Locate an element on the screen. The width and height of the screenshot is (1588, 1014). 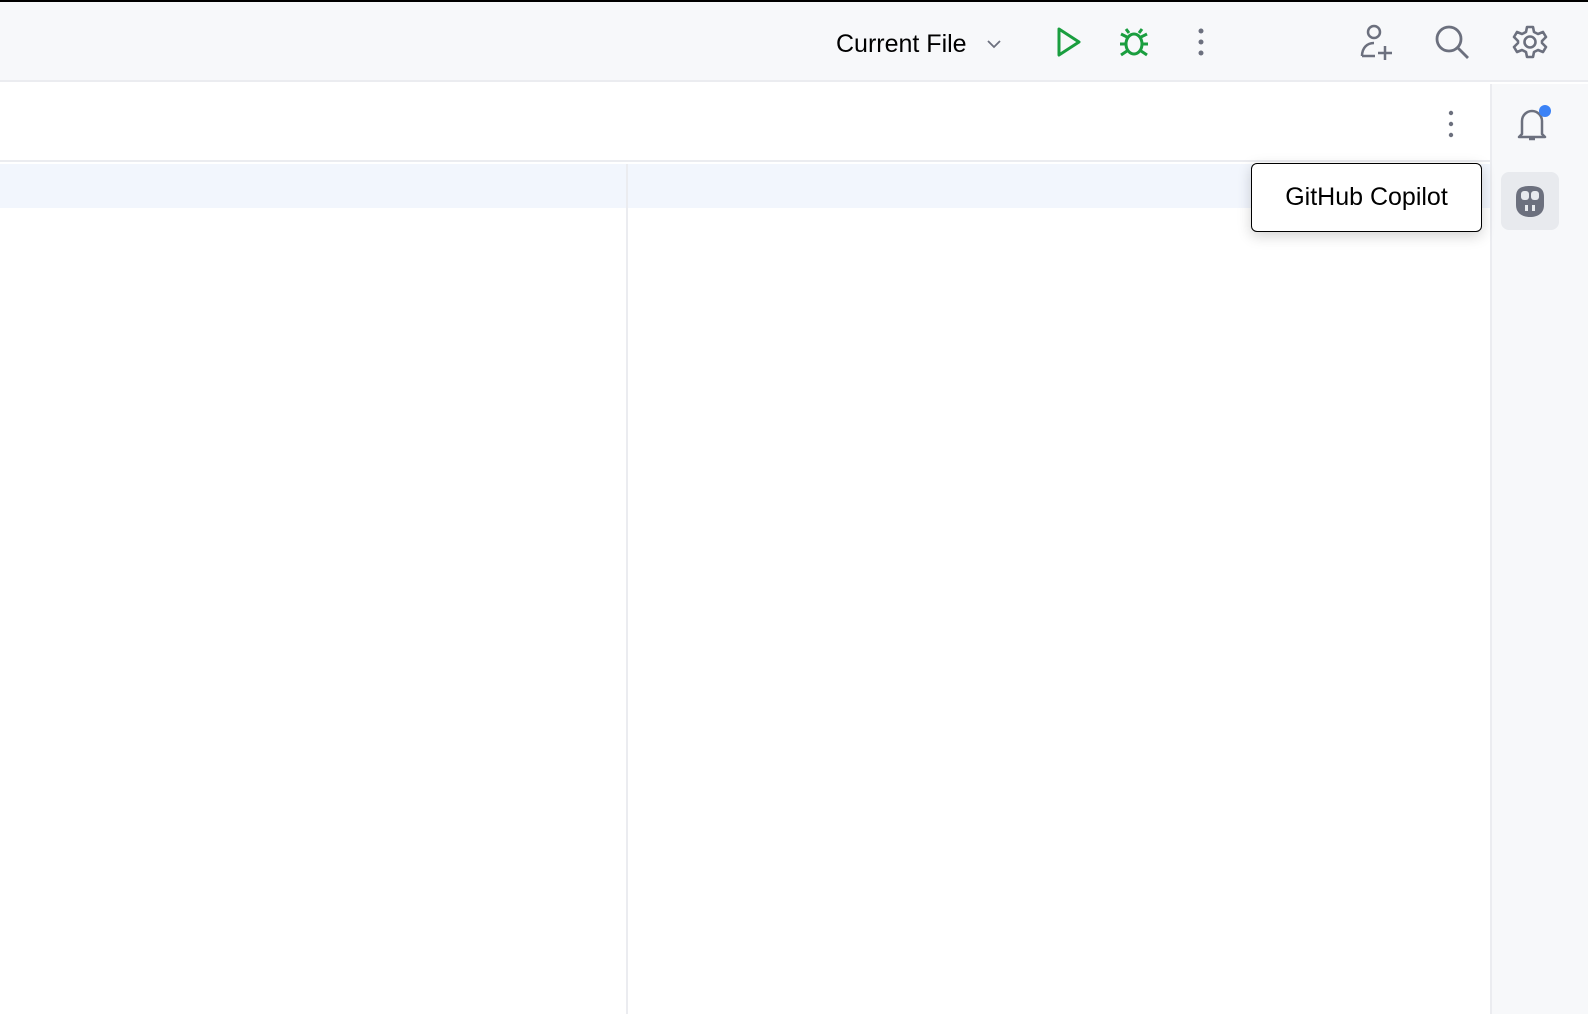
column-divider is located at coordinates (627, 589).